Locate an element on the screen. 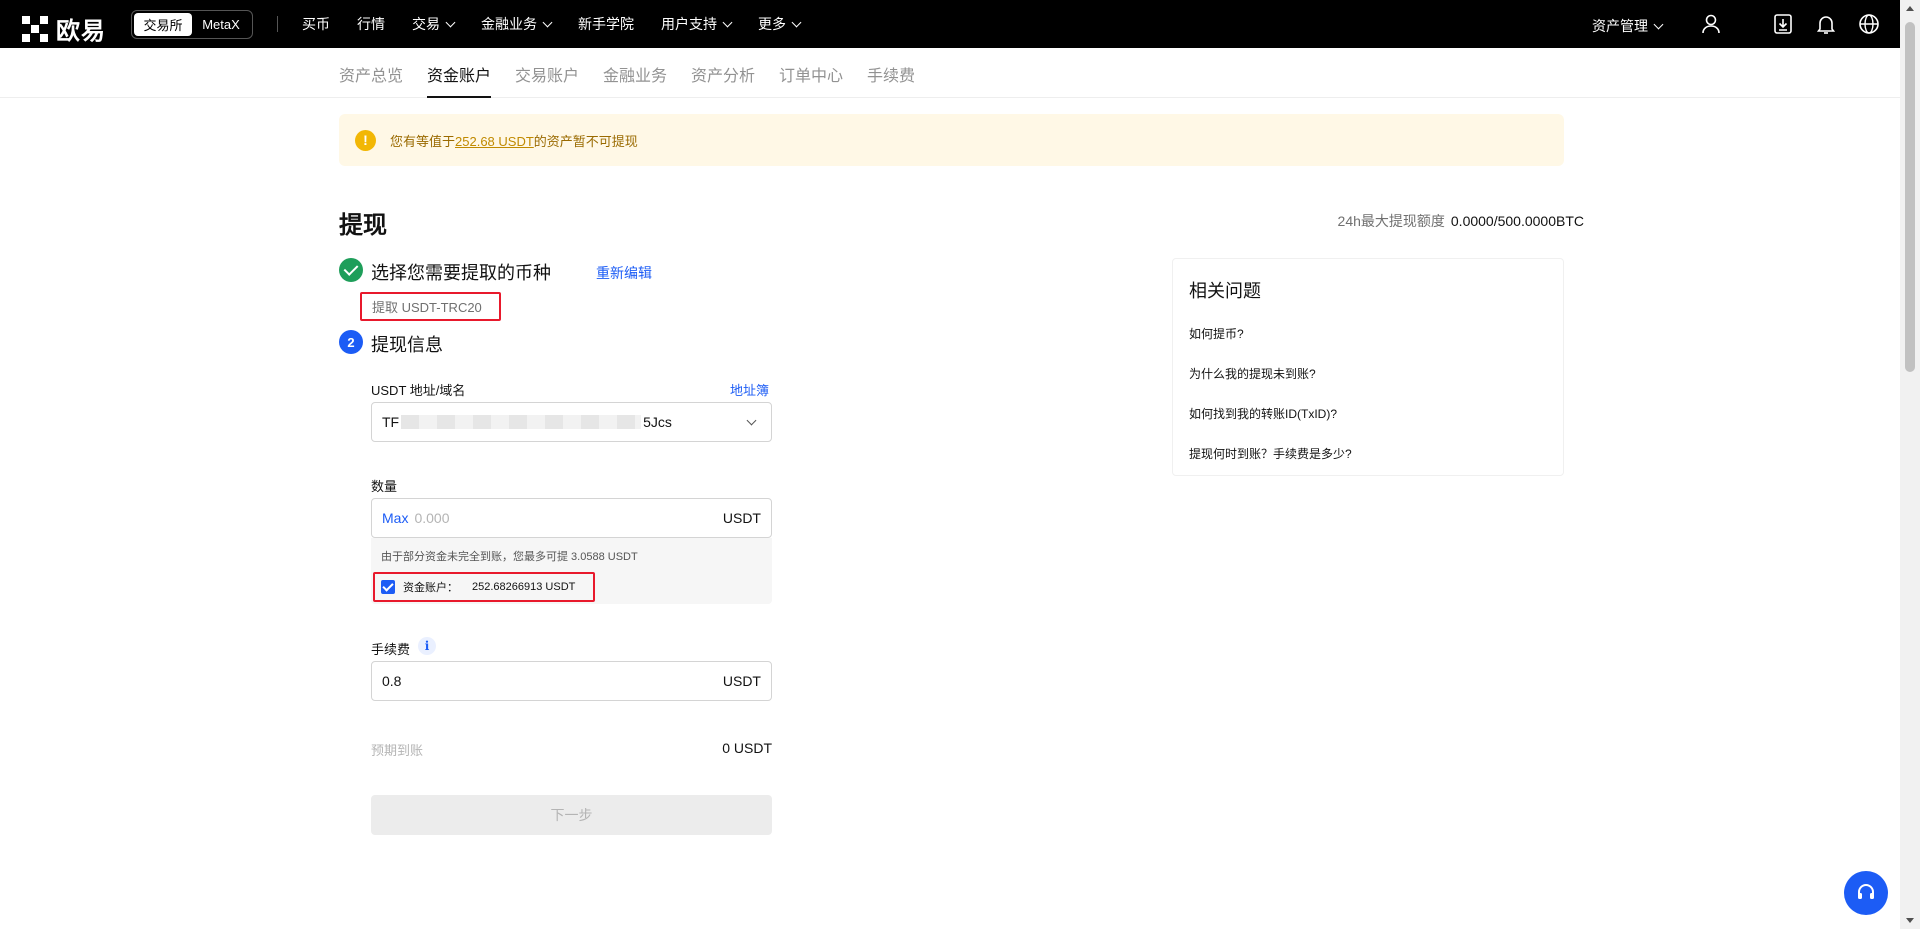  globe-icon is located at coordinates (1869, 24).